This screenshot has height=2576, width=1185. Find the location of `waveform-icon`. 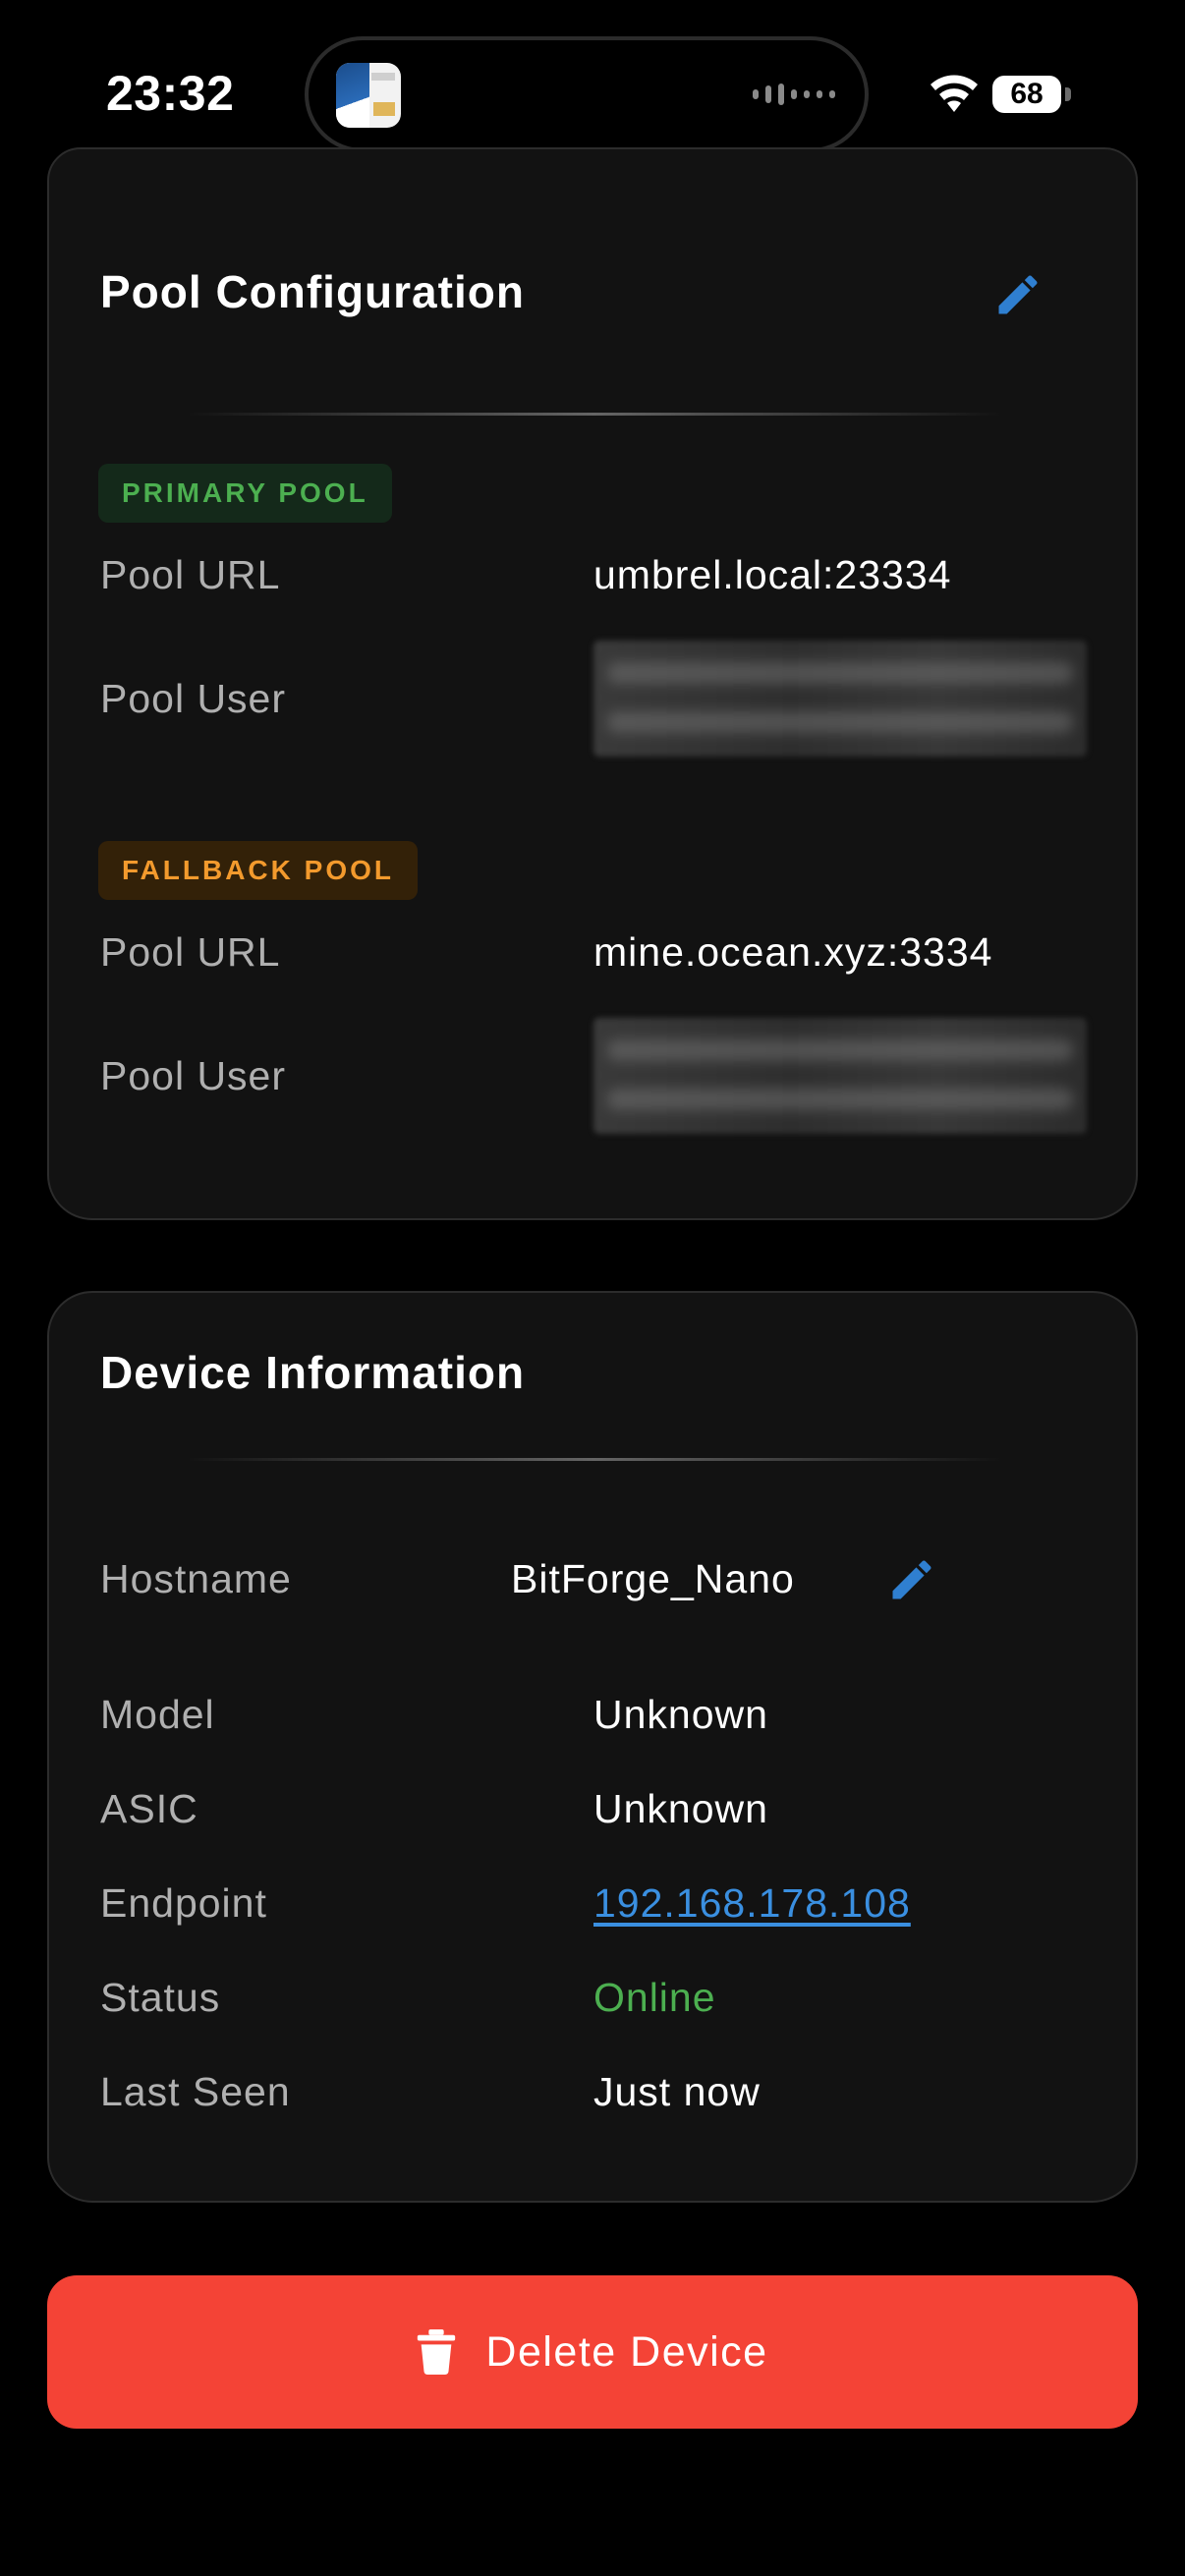

waveform-icon is located at coordinates (794, 94).